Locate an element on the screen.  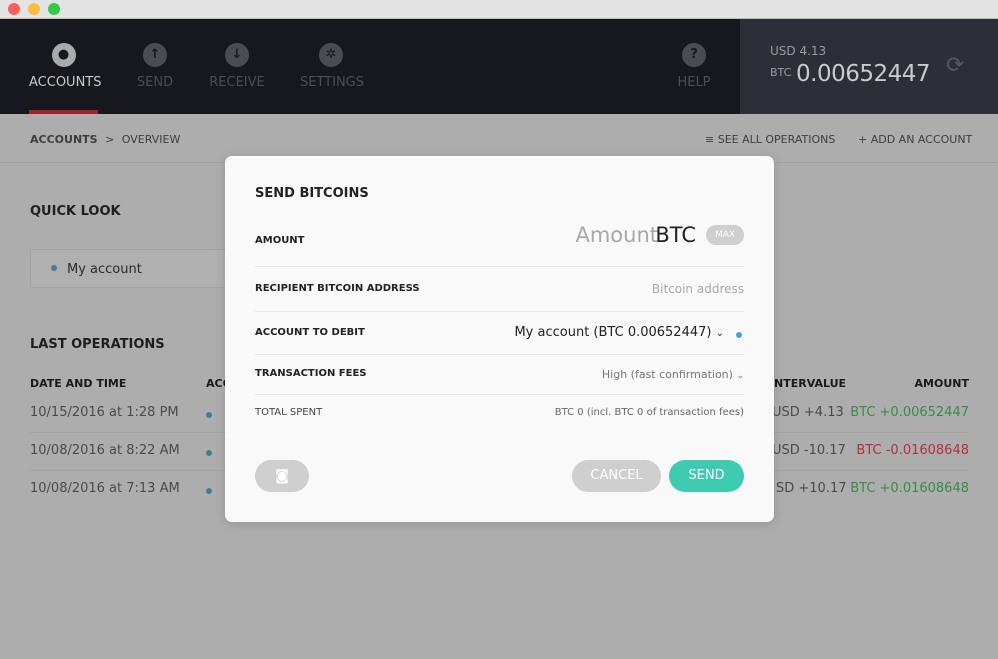
header-date: DATE AND TIME is located at coordinates (78, 383).